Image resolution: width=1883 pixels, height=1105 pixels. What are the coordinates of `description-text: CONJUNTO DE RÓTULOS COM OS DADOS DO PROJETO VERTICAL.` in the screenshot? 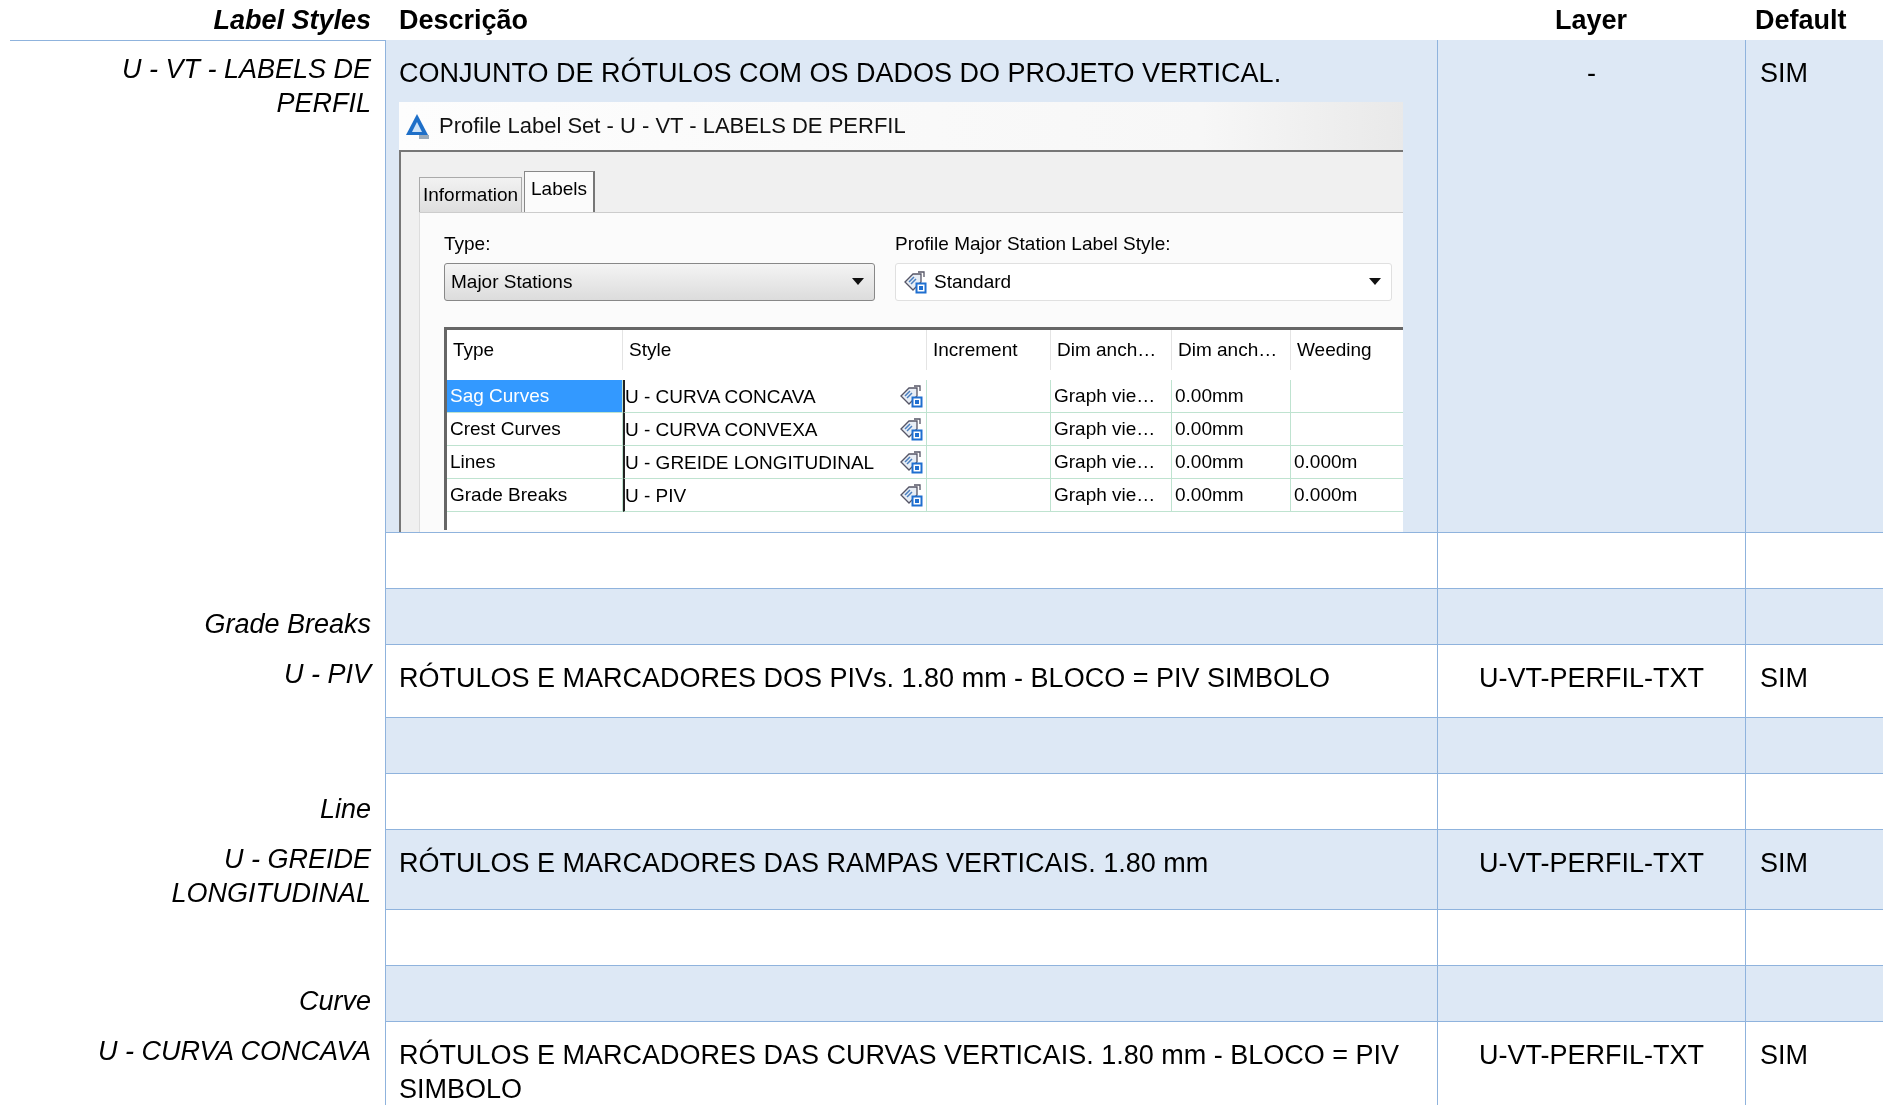 It's located at (841, 73).